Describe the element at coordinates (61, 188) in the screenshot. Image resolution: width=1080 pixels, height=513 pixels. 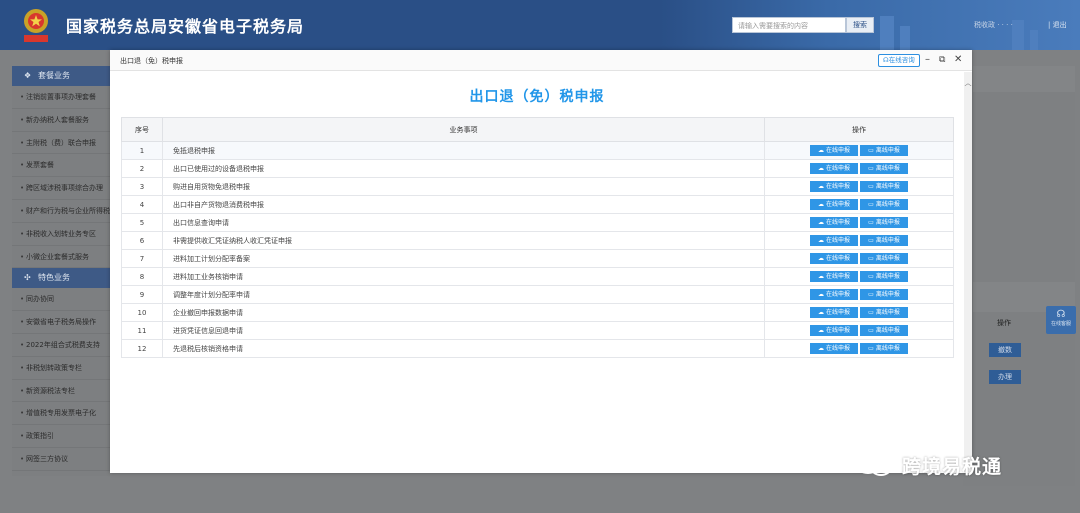
I see `sidebar-item: • 跨区域涉税事项综合办理` at that location.